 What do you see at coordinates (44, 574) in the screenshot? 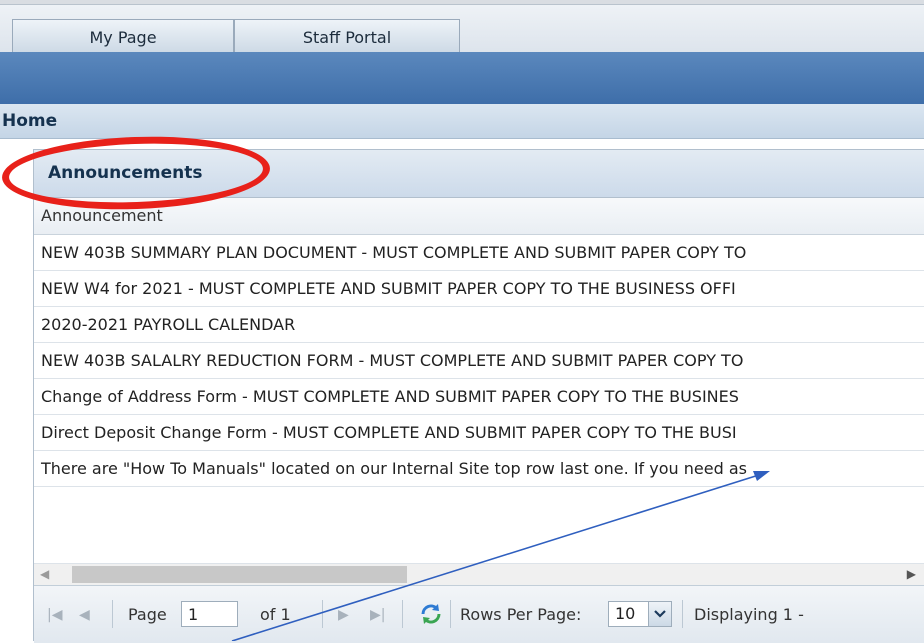
I see `scroll-left-icon: ◀` at bounding box center [44, 574].